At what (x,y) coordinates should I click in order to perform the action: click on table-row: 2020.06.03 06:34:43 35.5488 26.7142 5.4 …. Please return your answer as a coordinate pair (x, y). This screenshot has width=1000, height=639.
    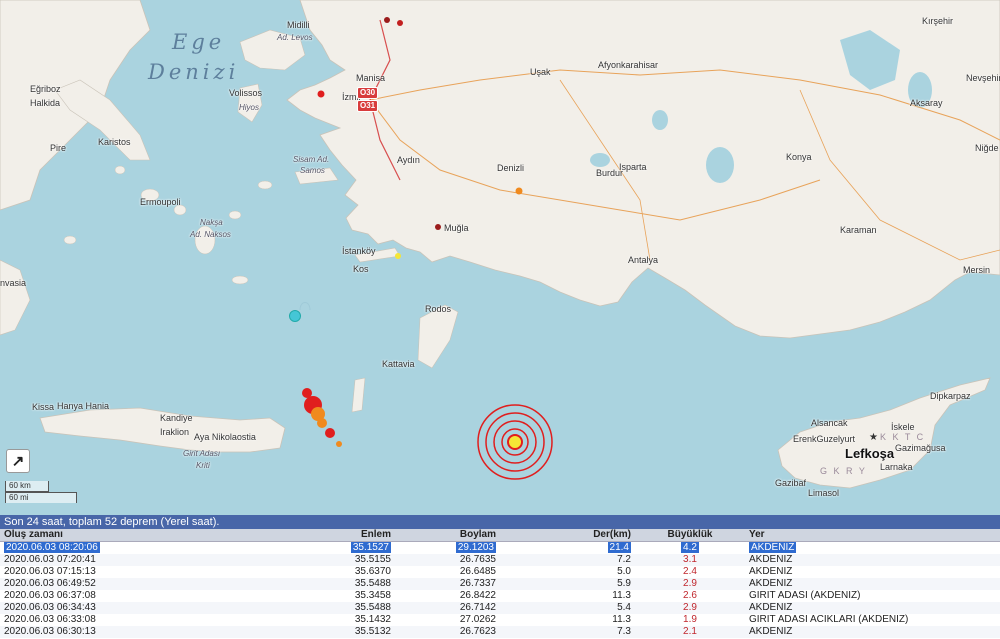
    Looking at the image, I should click on (500, 608).